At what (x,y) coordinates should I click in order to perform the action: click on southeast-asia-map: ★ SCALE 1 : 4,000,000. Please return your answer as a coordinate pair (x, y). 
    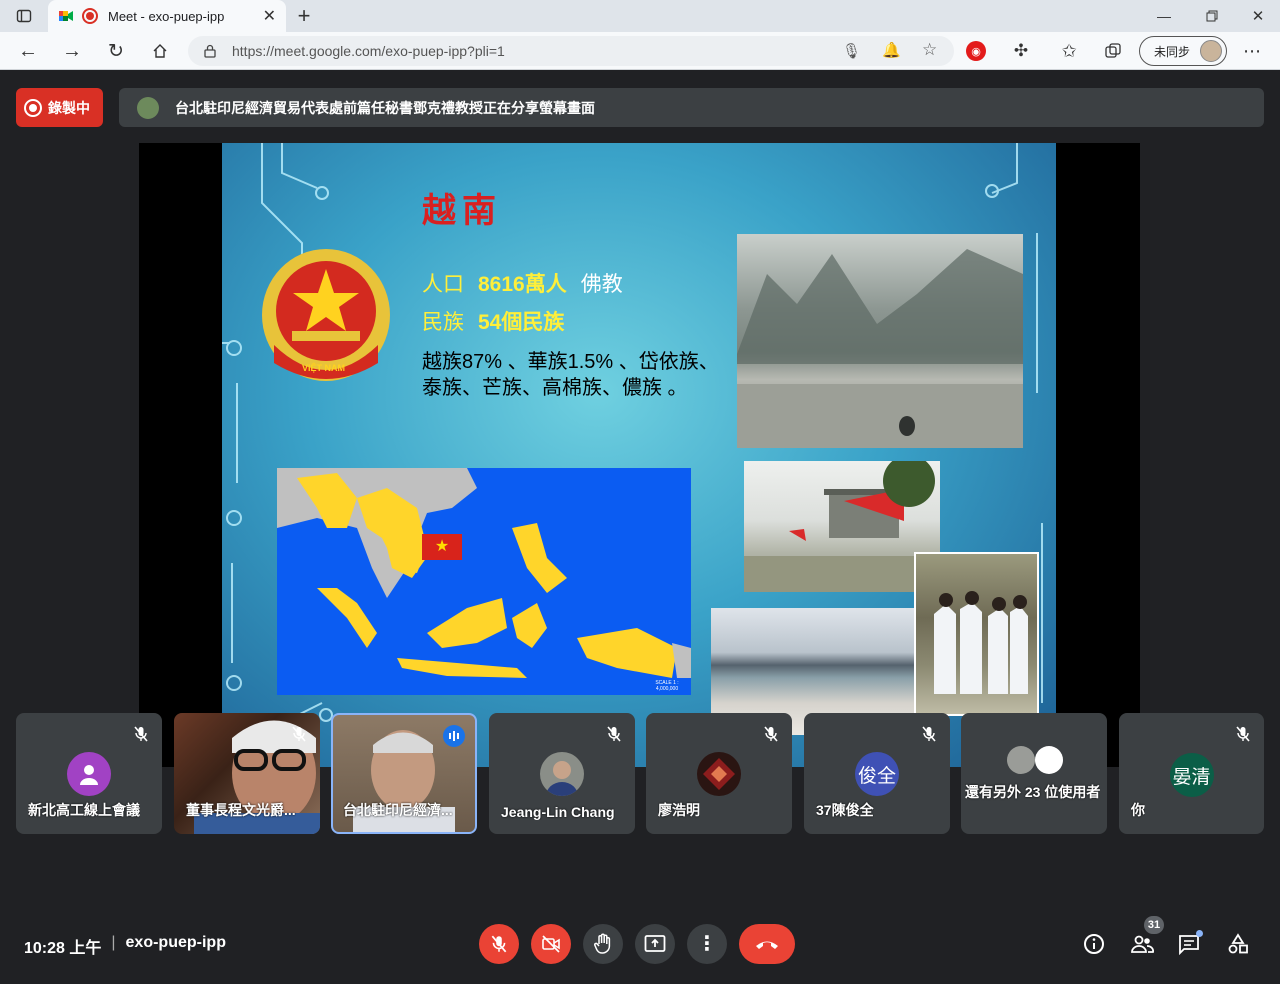
    Looking at the image, I should click on (484, 581).